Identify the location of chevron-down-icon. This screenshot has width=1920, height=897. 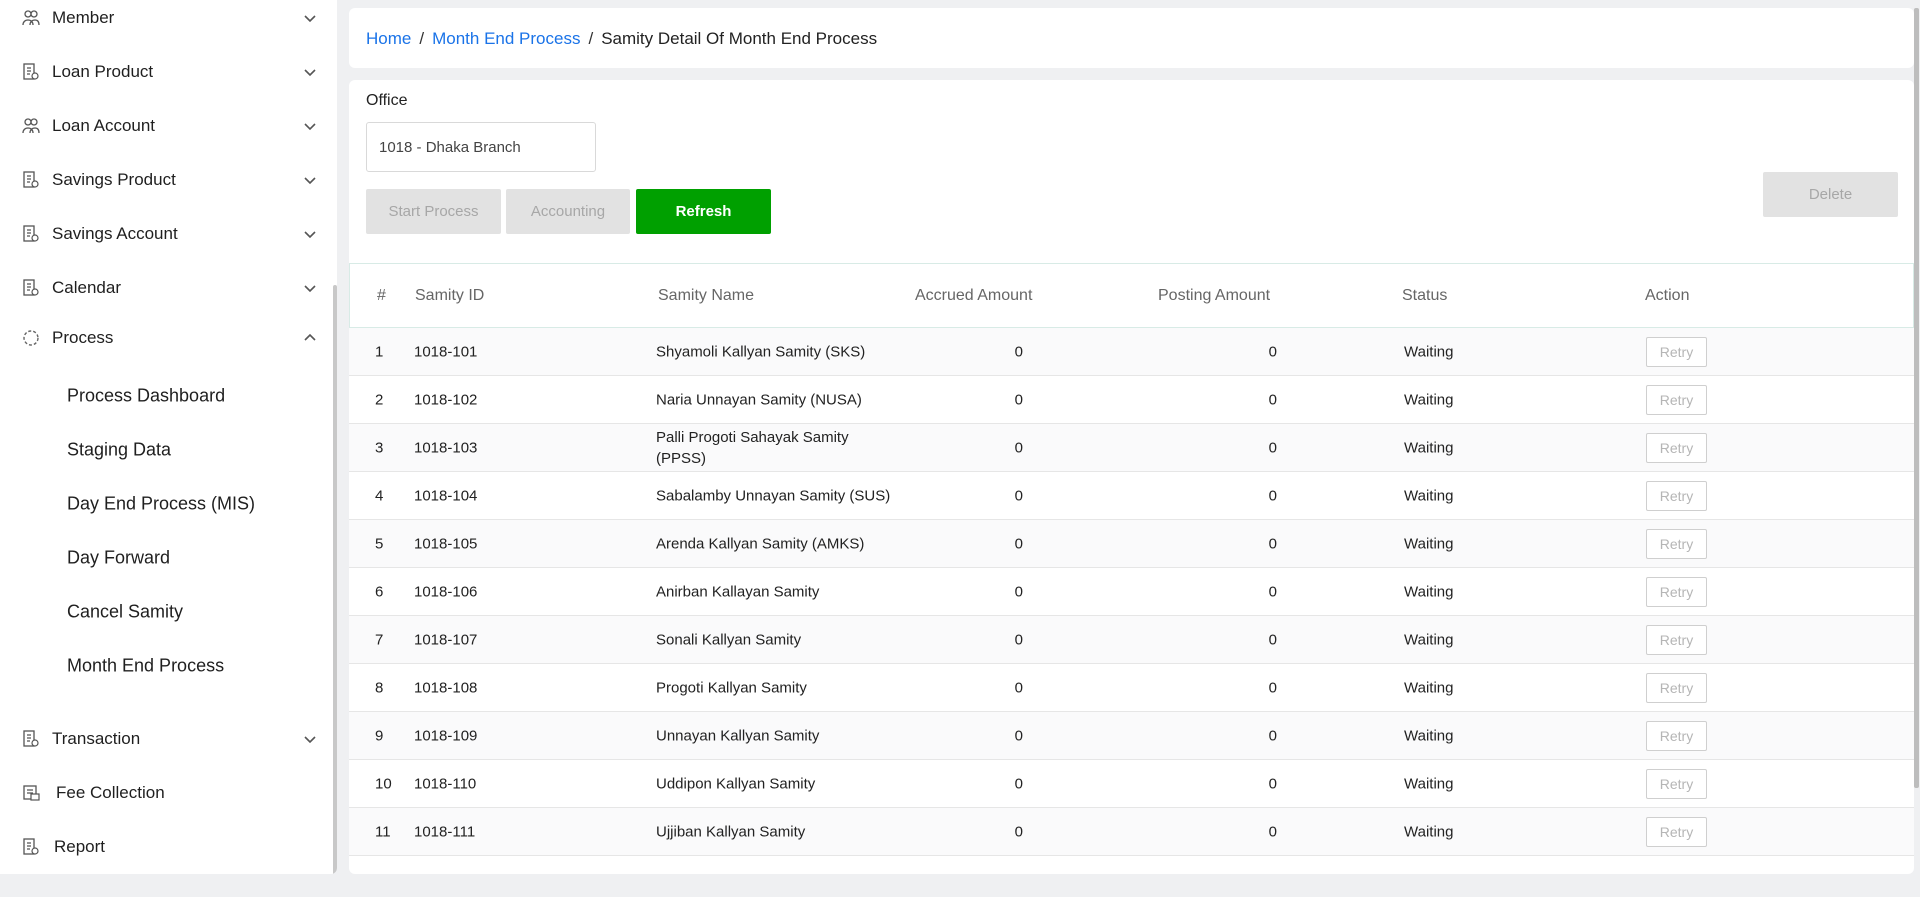
(310, 289).